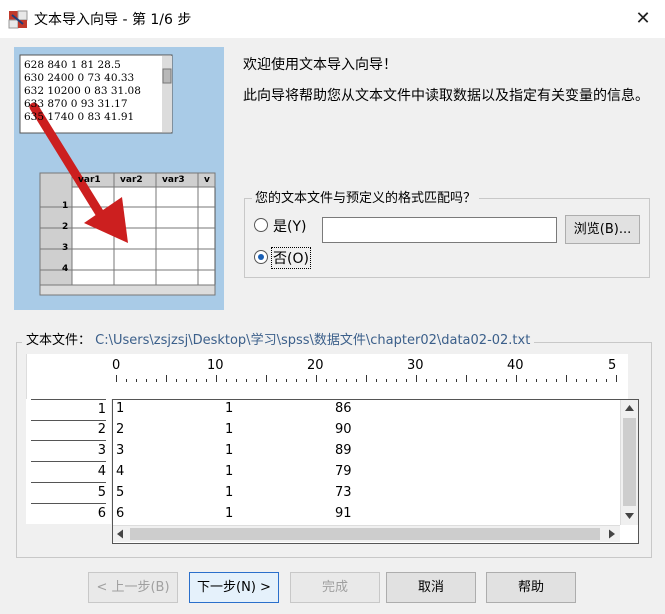 The height and width of the screenshot is (614, 665). What do you see at coordinates (68, 472) in the screenshot?
I see `row-number: 4` at bounding box center [68, 472].